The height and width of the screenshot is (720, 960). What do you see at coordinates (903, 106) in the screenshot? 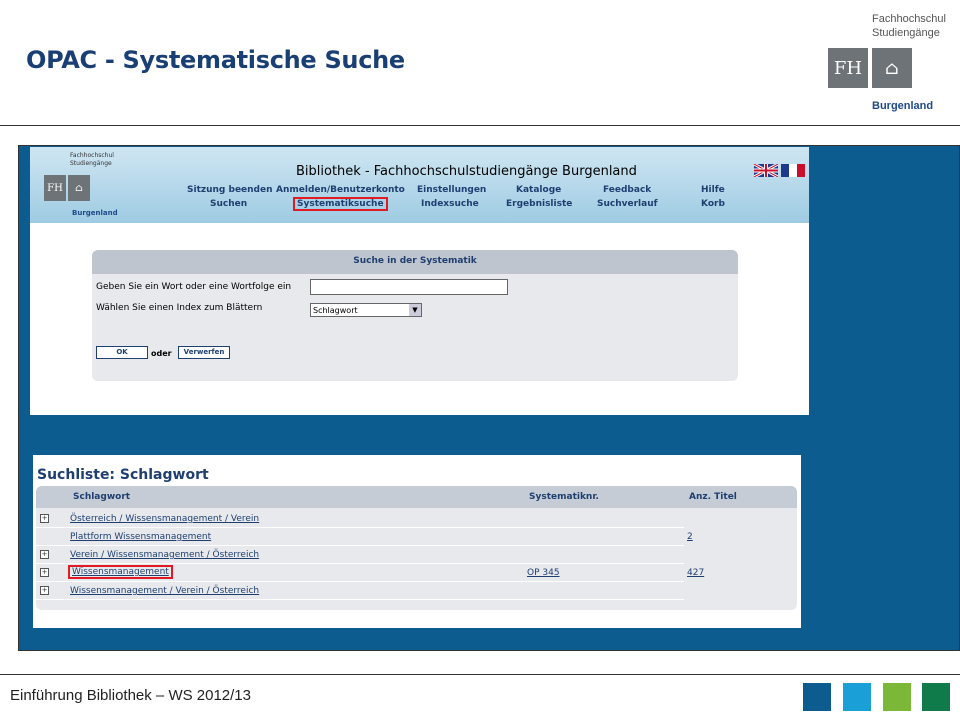
I see `logo-bottom: Burgenland` at bounding box center [903, 106].